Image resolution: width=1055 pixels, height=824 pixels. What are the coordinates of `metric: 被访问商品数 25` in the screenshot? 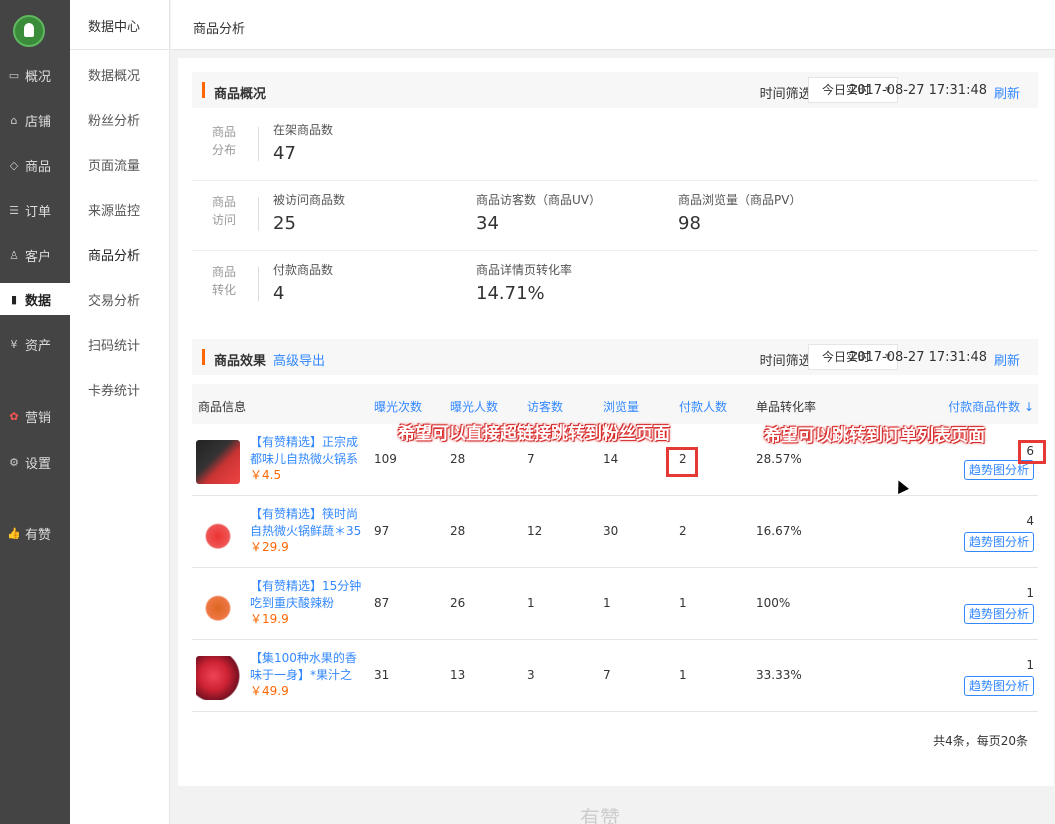 It's located at (309, 212).